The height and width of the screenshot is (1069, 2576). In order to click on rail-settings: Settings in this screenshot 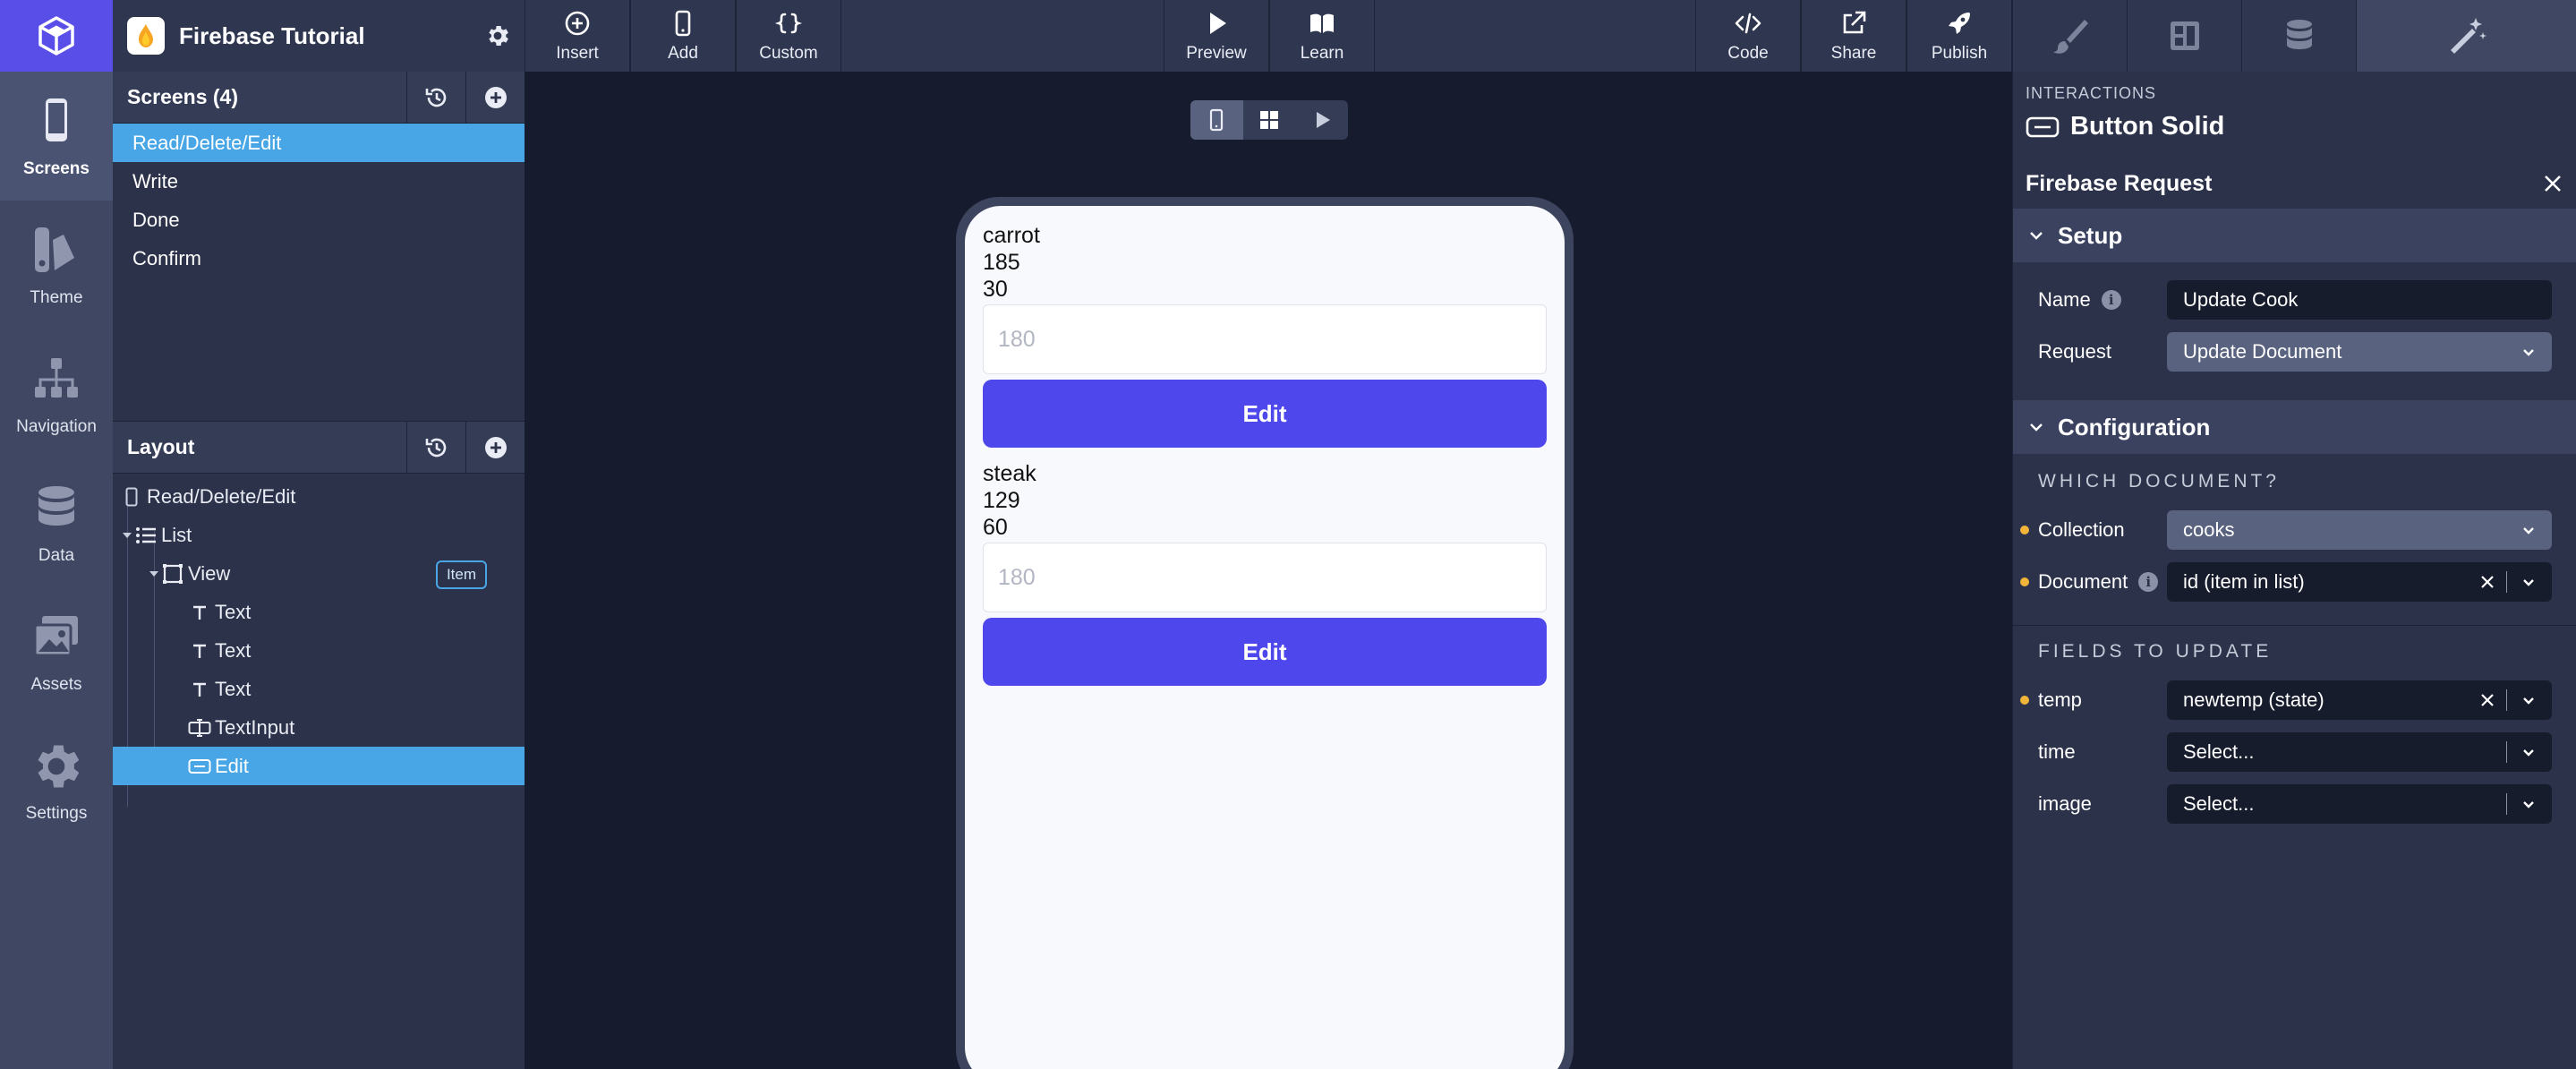, I will do `click(56, 780)`.